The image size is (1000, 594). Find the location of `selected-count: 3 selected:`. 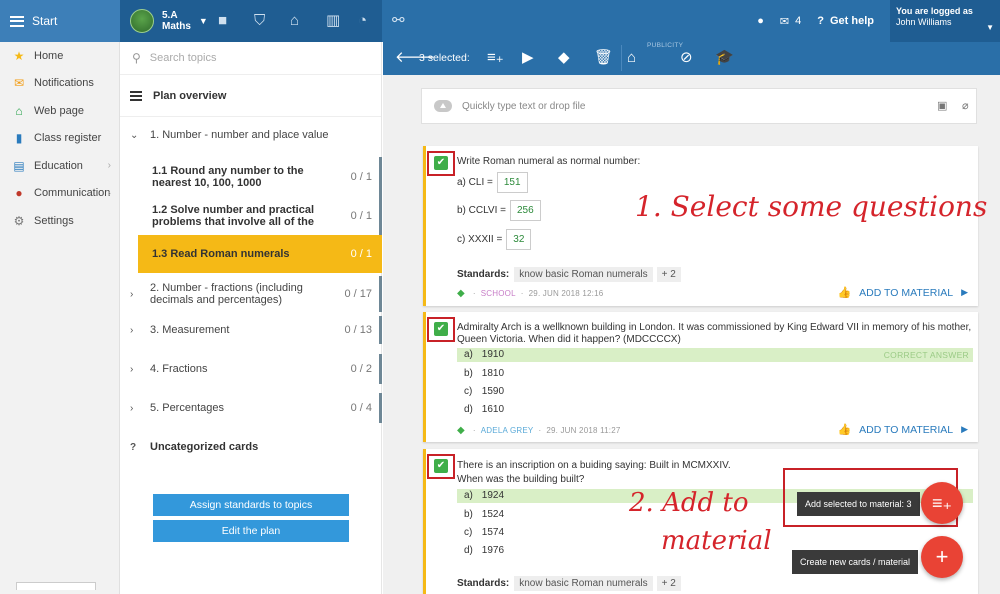

selected-count: 3 selected: is located at coordinates (444, 58).